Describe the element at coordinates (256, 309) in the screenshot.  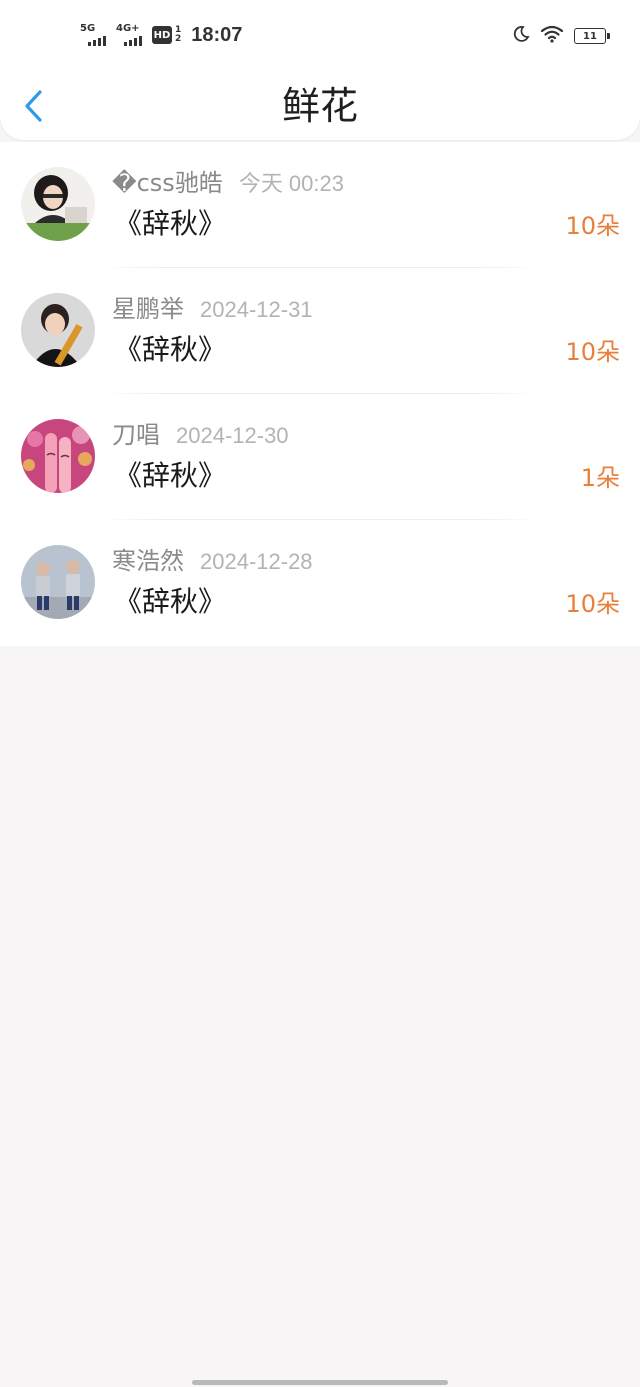
I see `sent-date: 2024-12-31` at that location.